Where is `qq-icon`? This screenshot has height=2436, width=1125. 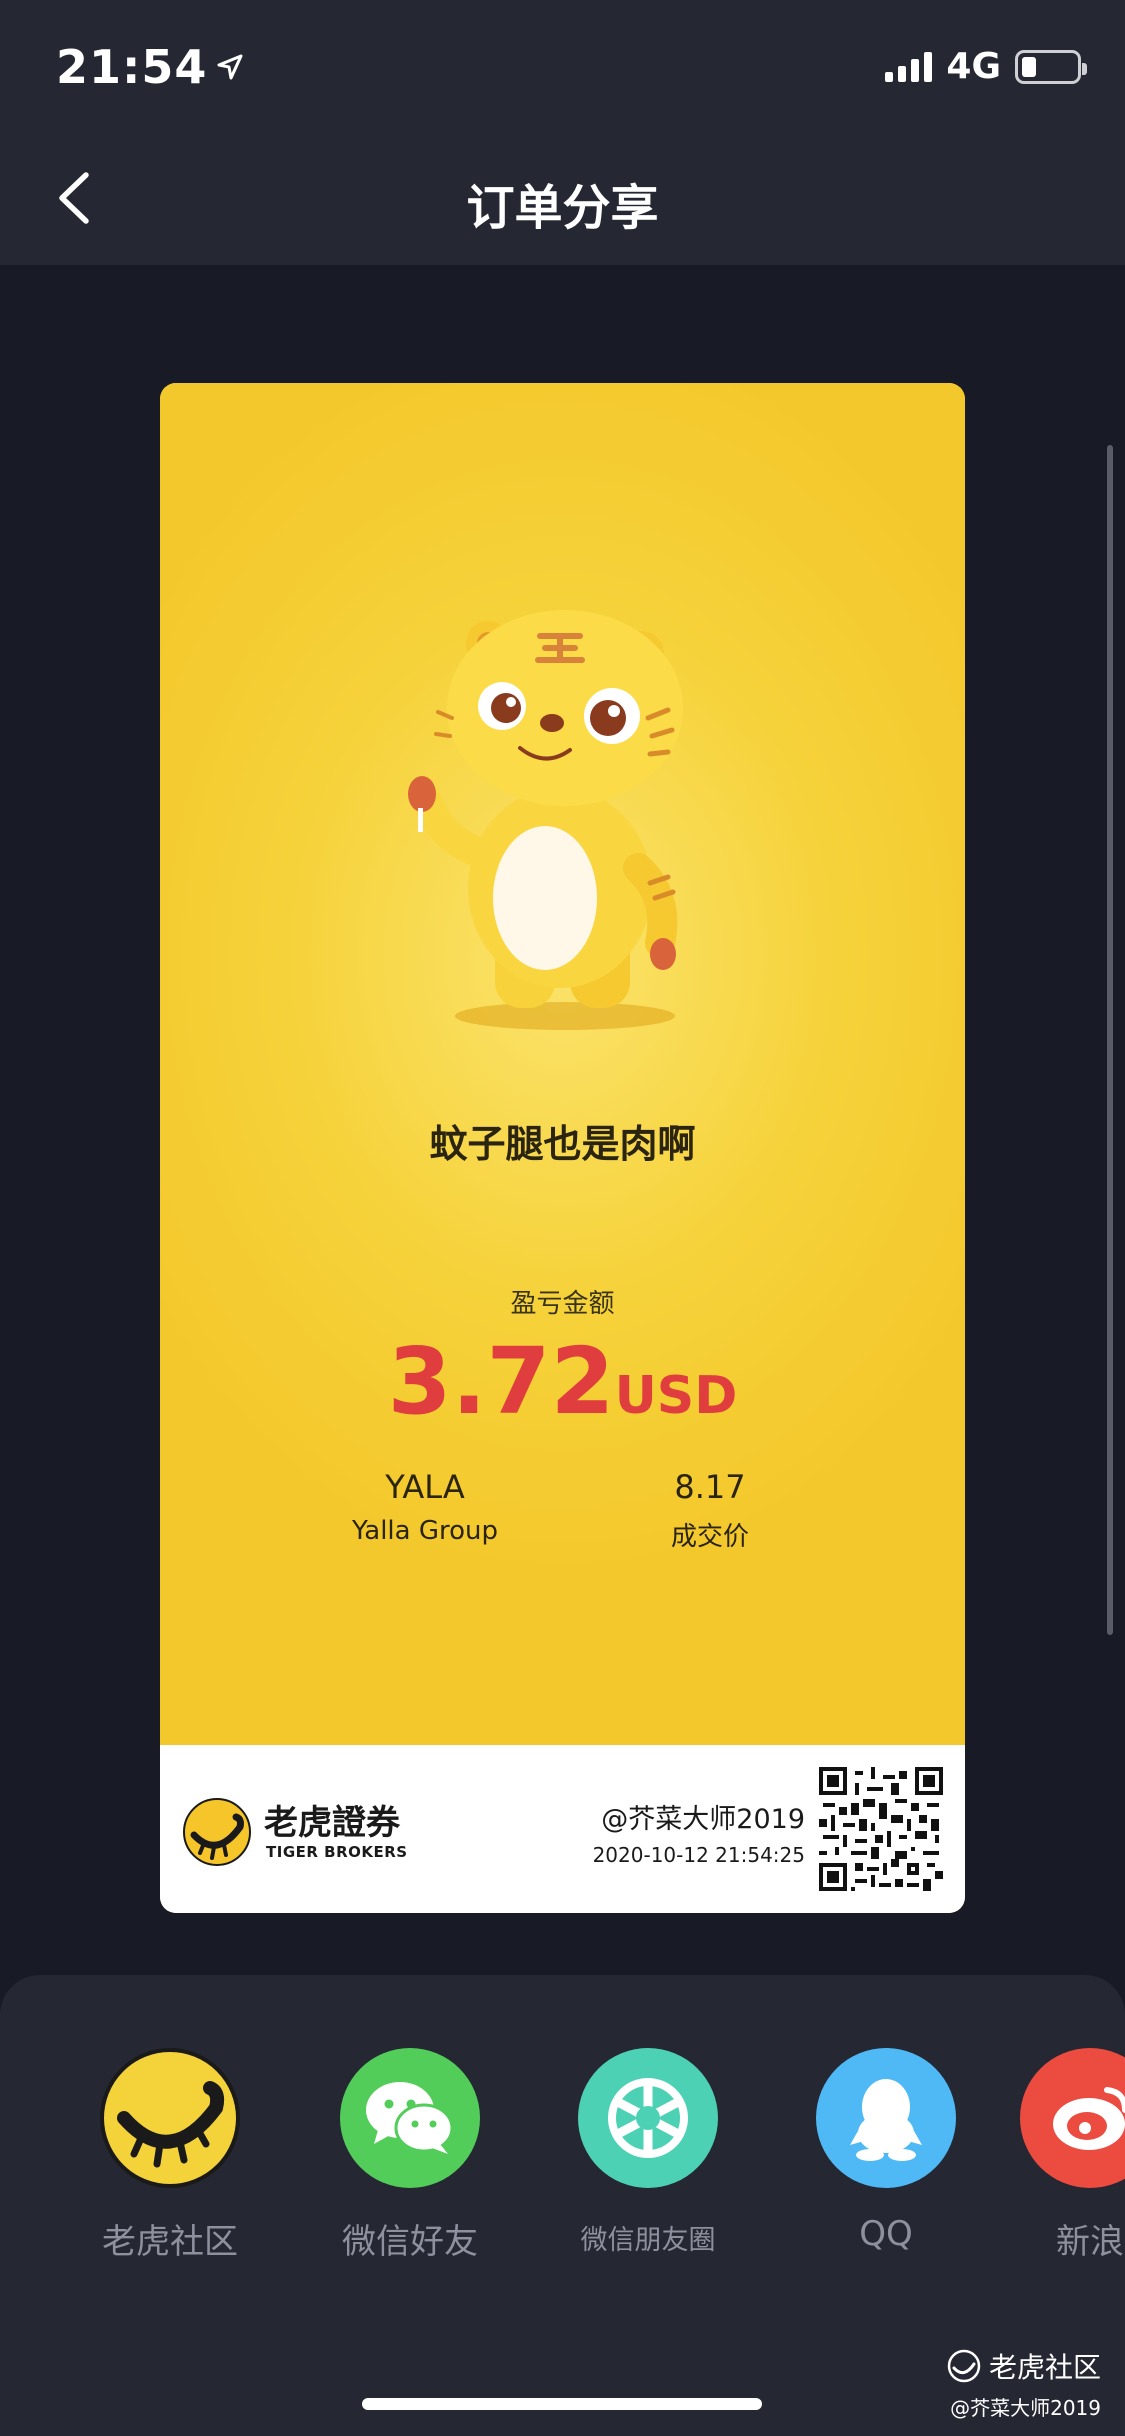
qq-icon is located at coordinates (886, 2118).